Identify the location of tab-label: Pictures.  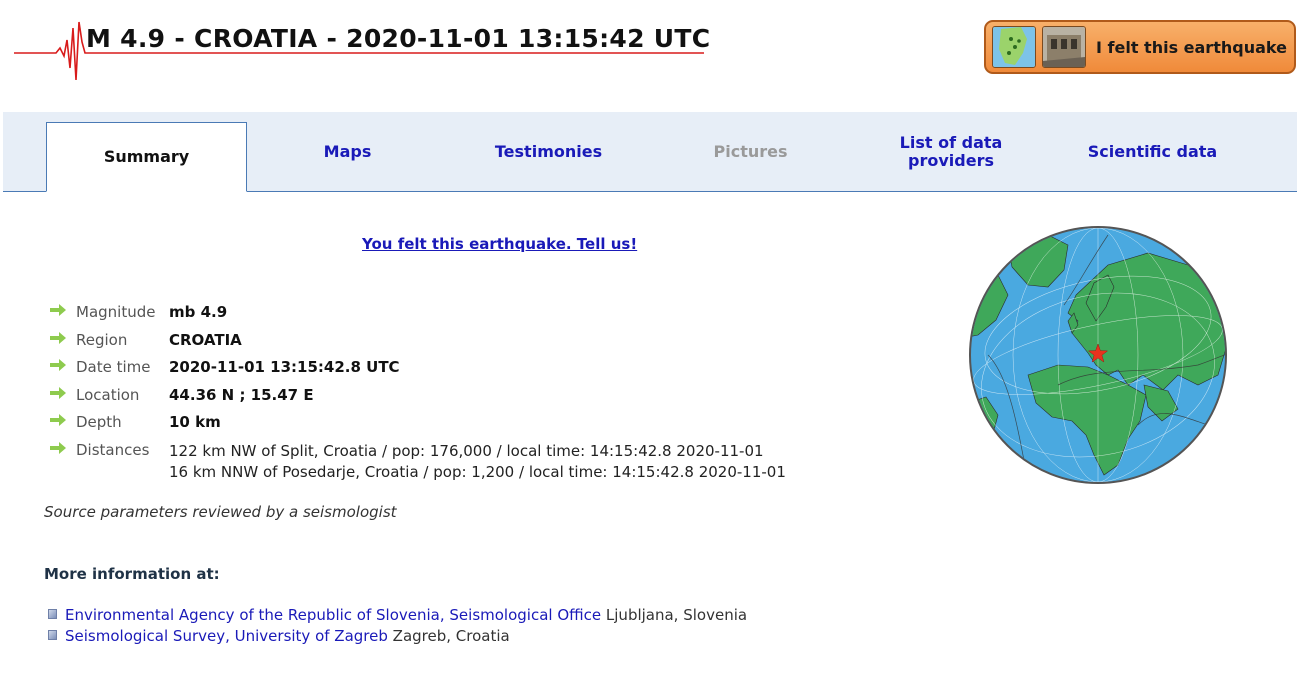
(750, 151).